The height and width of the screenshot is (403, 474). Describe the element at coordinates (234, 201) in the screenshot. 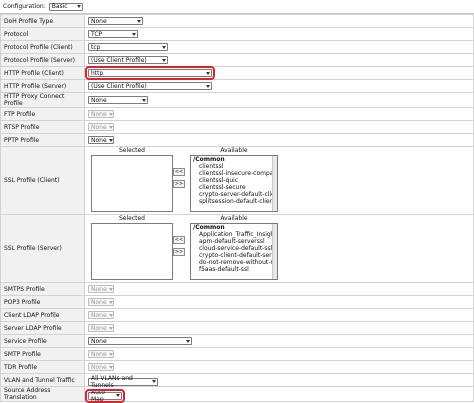

I see `list-item: splitsession-default-clientssl` at that location.